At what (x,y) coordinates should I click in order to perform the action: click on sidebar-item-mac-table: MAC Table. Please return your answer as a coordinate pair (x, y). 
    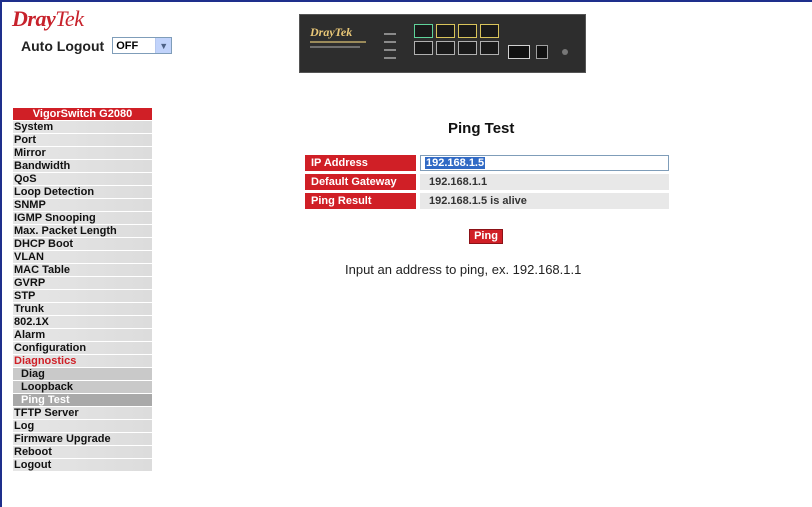
    Looking at the image, I should click on (82, 270).